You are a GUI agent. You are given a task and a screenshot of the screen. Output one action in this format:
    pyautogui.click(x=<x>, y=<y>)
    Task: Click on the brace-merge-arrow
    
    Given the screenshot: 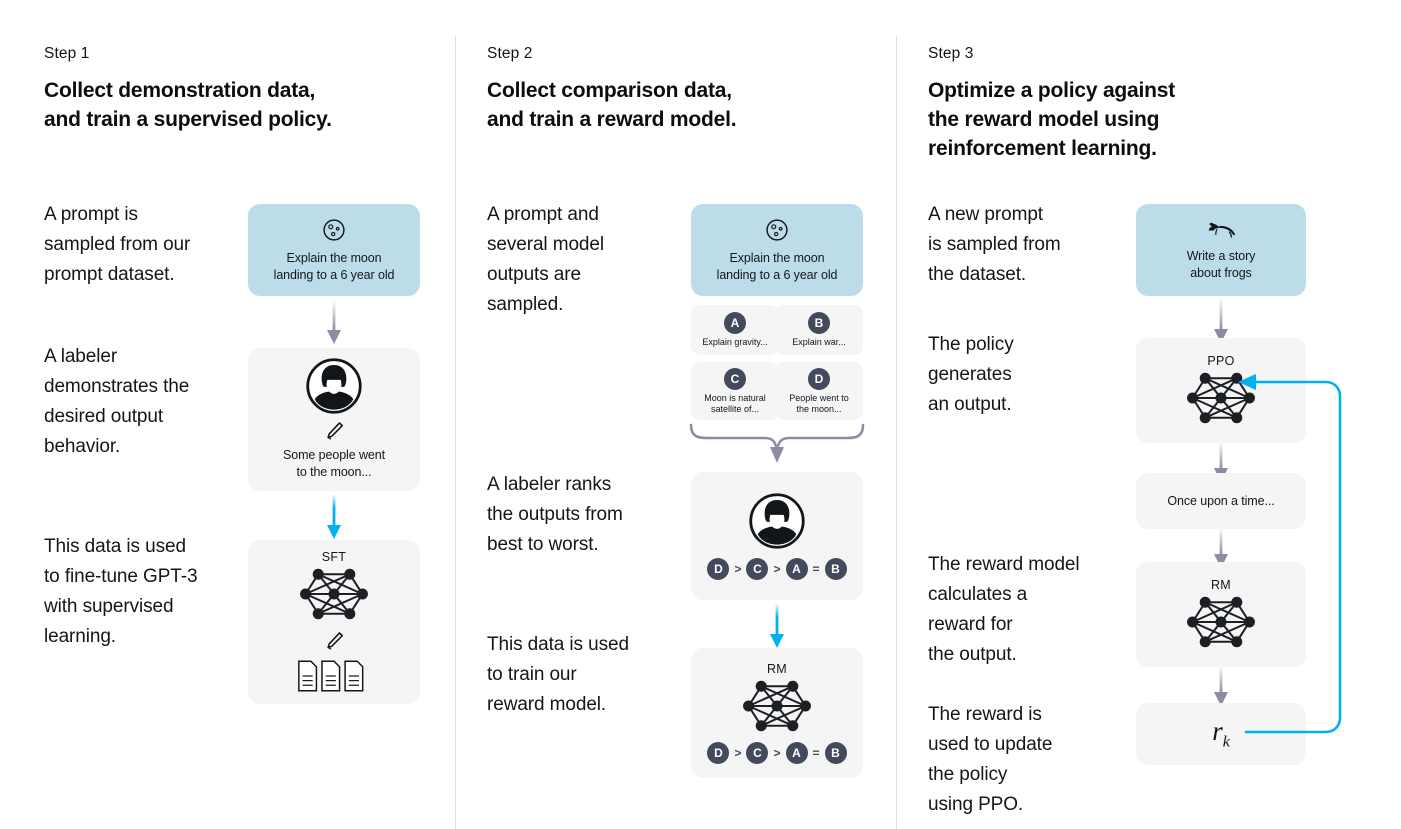 What is the action you would take?
    pyautogui.click(x=777, y=443)
    